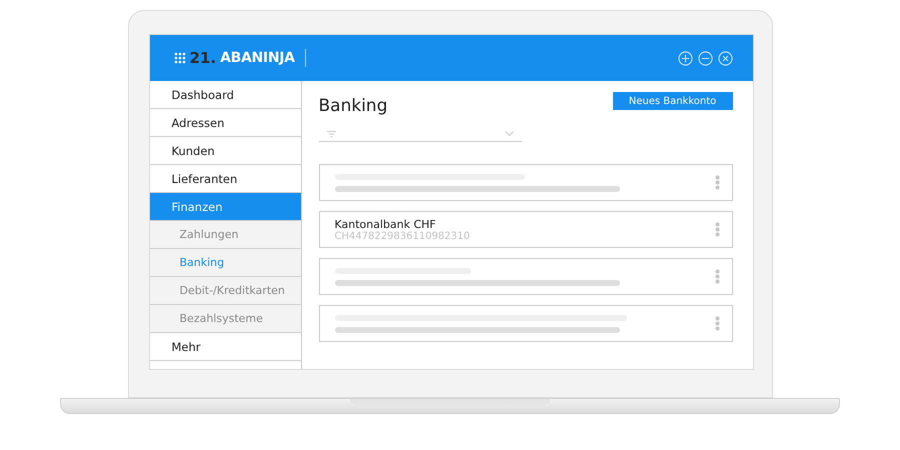 The height and width of the screenshot is (450, 900). Describe the element at coordinates (353, 106) in the screenshot. I see `page-title: Banking` at that location.